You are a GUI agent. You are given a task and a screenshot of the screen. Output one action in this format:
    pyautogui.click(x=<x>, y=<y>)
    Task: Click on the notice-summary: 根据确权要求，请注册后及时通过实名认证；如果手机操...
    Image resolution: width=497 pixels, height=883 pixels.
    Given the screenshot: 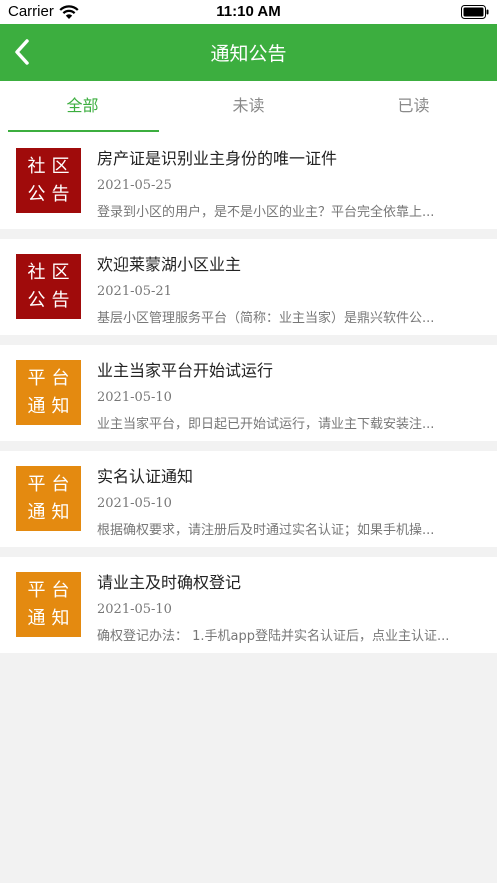 What is the action you would take?
    pyautogui.click(x=266, y=530)
    